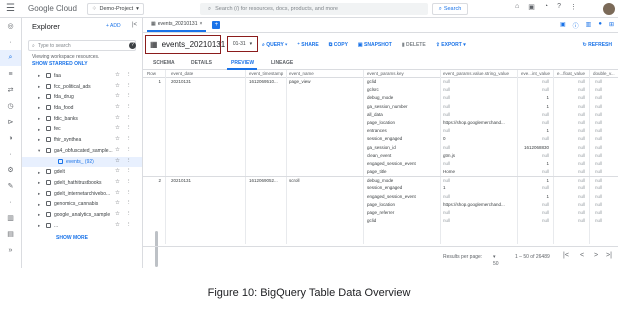 Image resolution: width=618 pixels, height=309 pixels. Describe the element at coordinates (242, 63) in the screenshot. I see `tab-preview: PREVIEW` at that location.